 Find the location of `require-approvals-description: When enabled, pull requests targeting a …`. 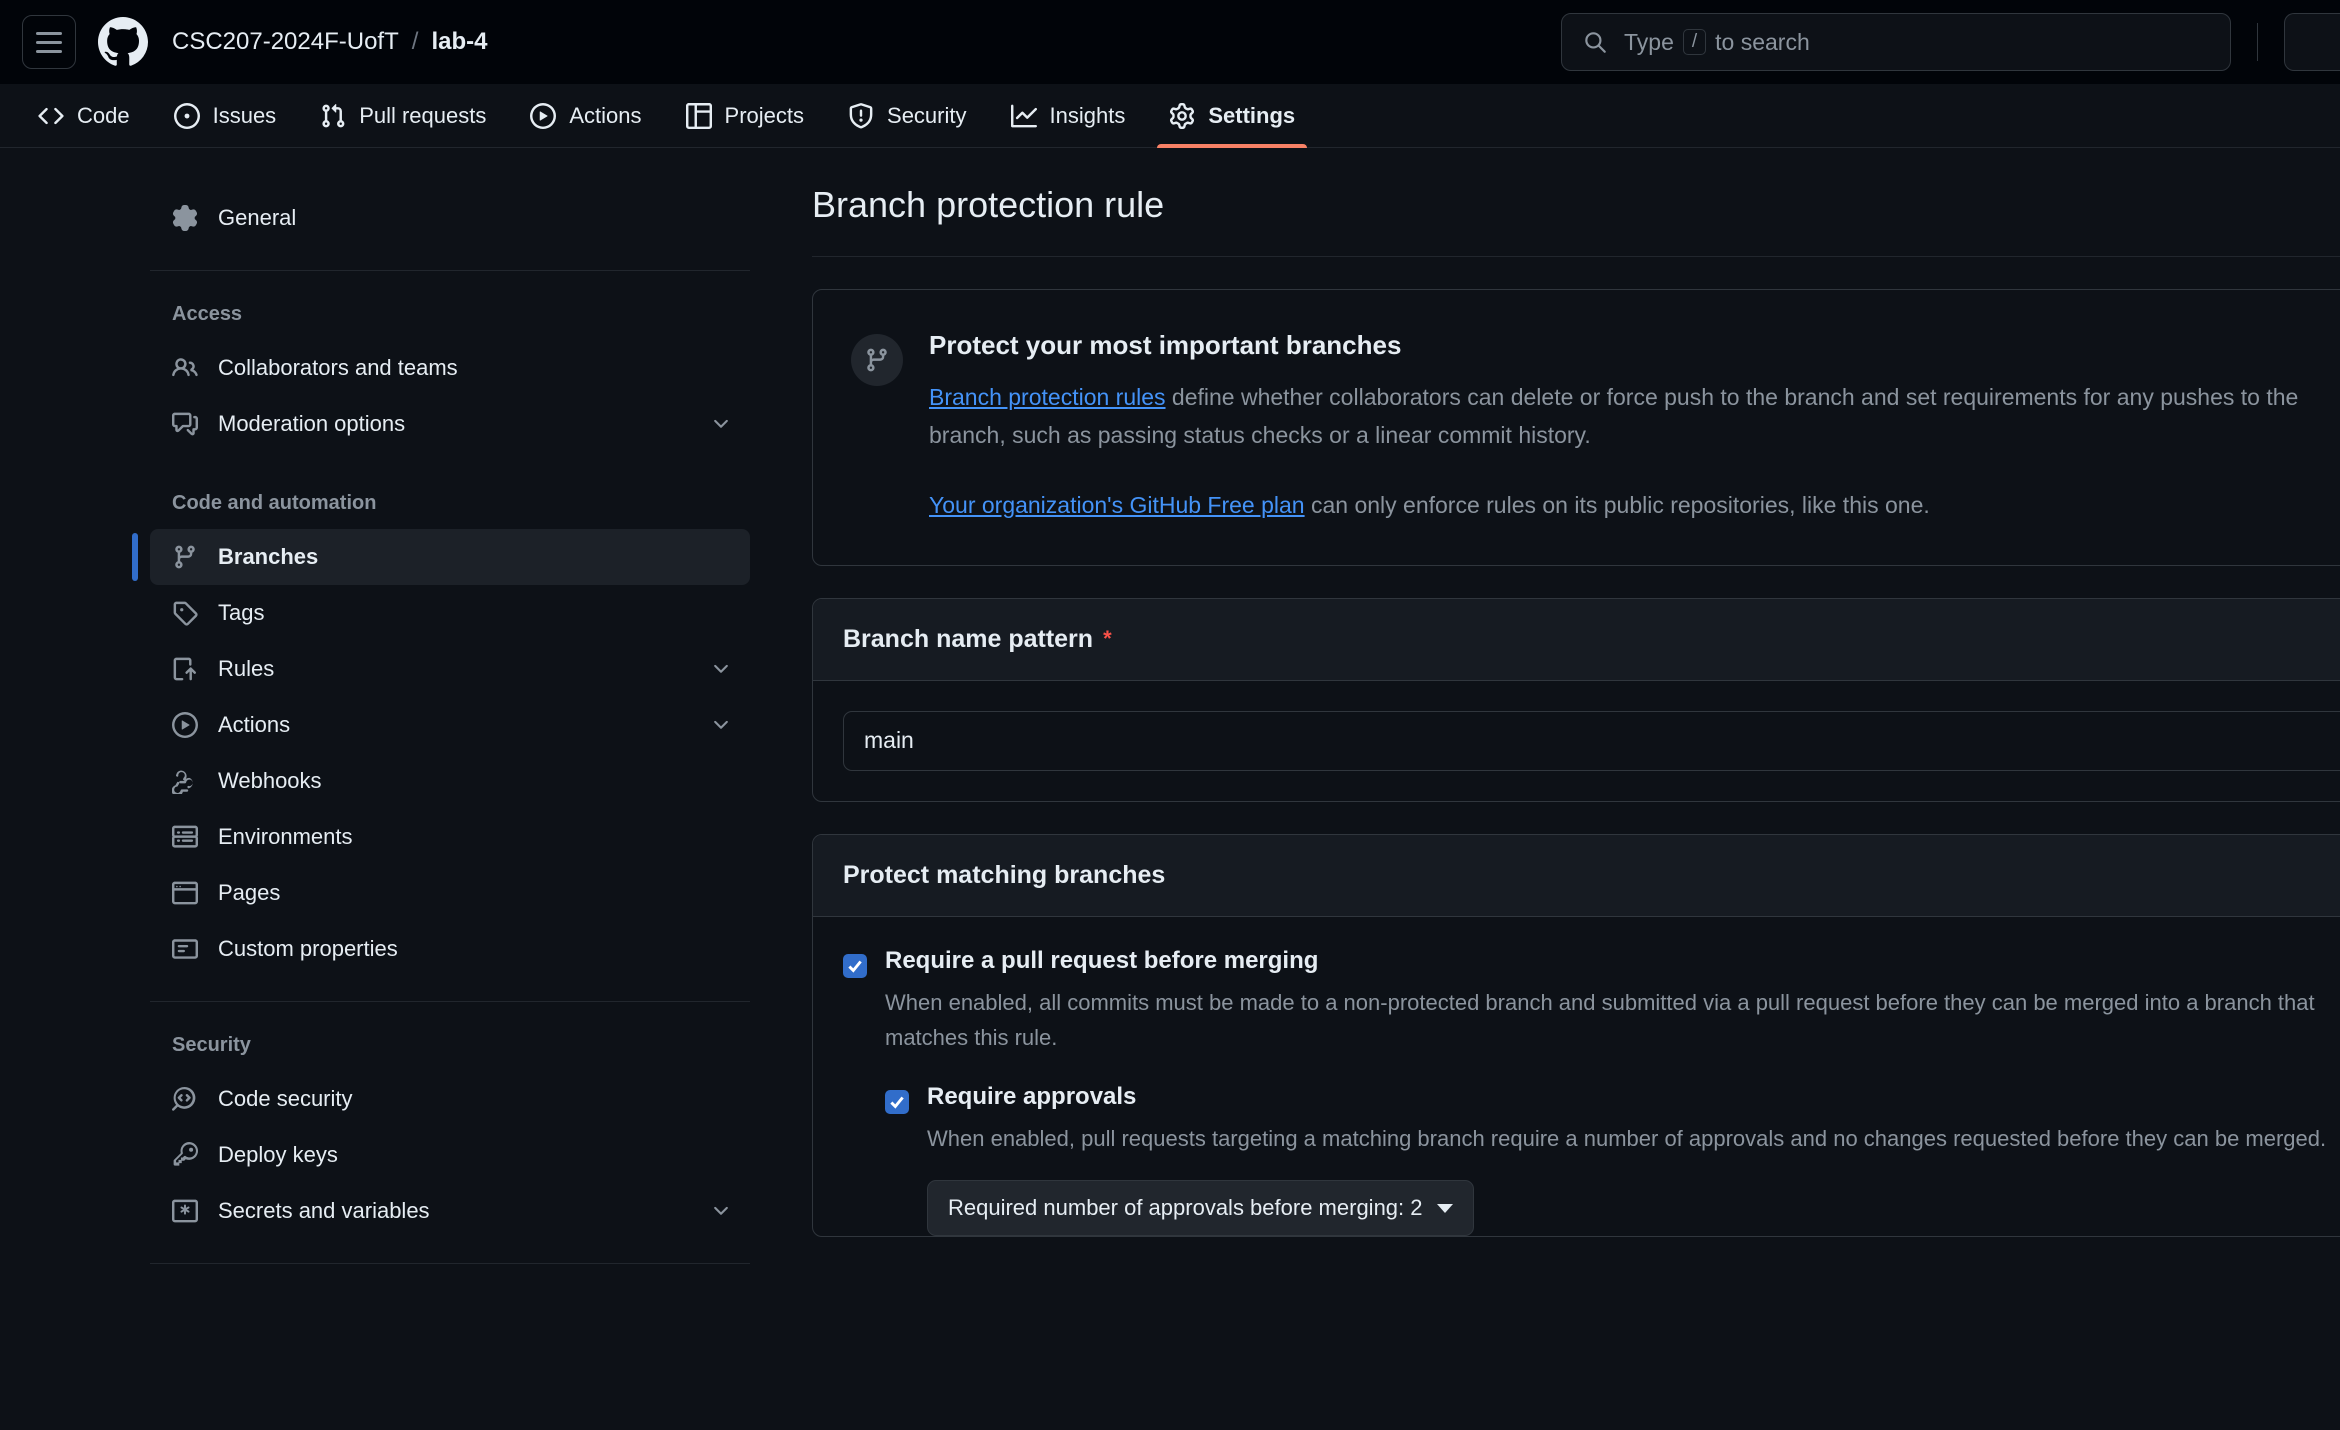

require-approvals-description: When enabled, pull requests targeting a … is located at coordinates (1627, 1139).